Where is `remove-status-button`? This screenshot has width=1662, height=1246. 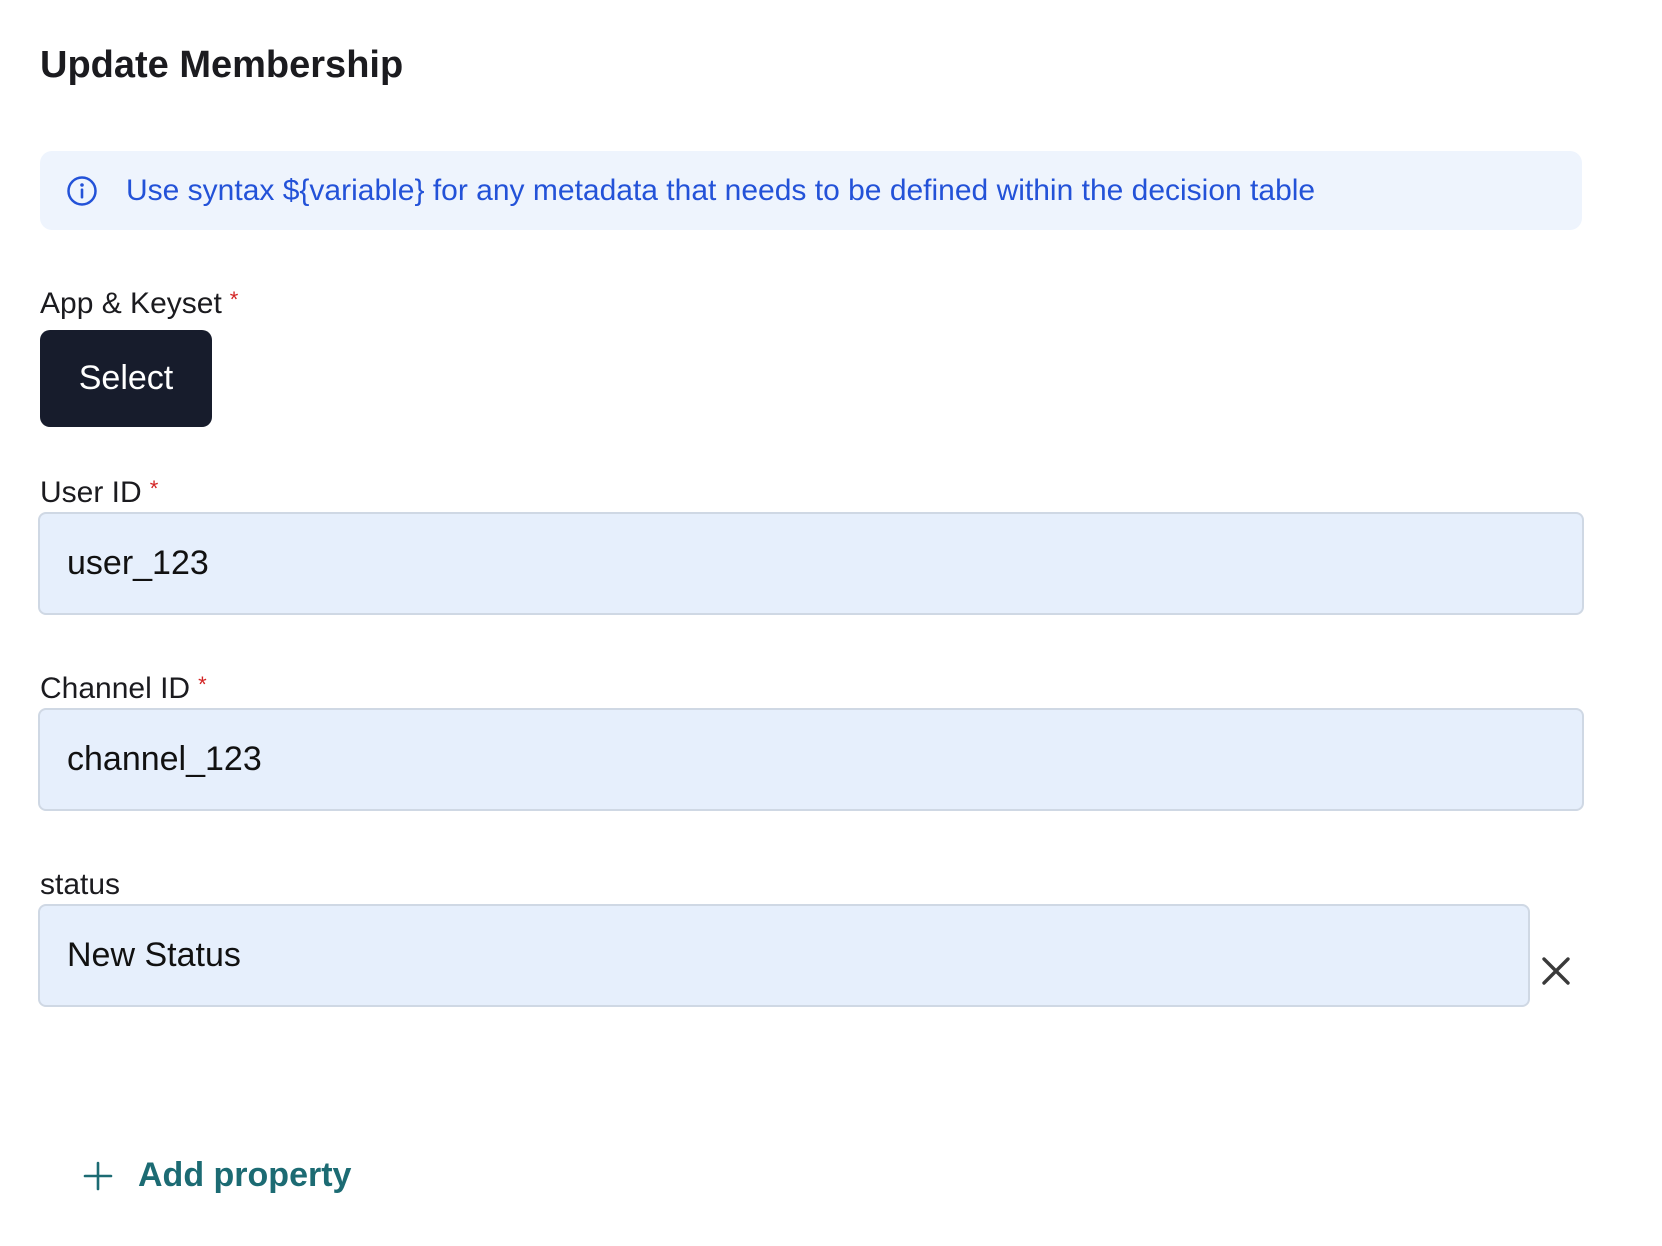 remove-status-button is located at coordinates (1556, 971).